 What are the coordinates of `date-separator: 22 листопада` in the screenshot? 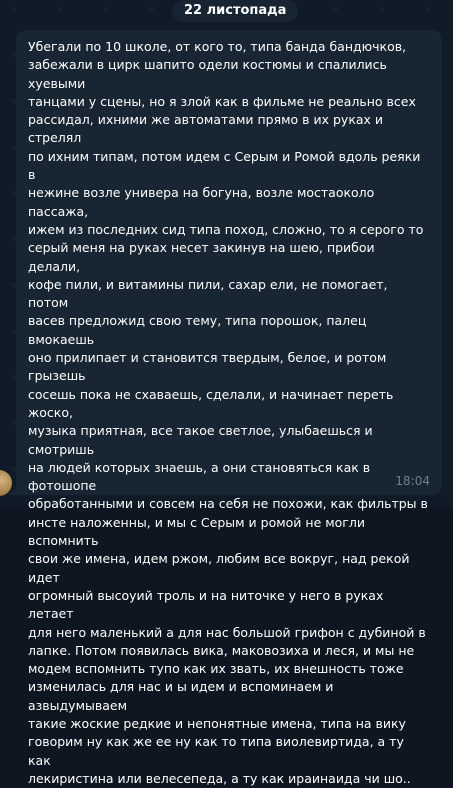 It's located at (235, 11).